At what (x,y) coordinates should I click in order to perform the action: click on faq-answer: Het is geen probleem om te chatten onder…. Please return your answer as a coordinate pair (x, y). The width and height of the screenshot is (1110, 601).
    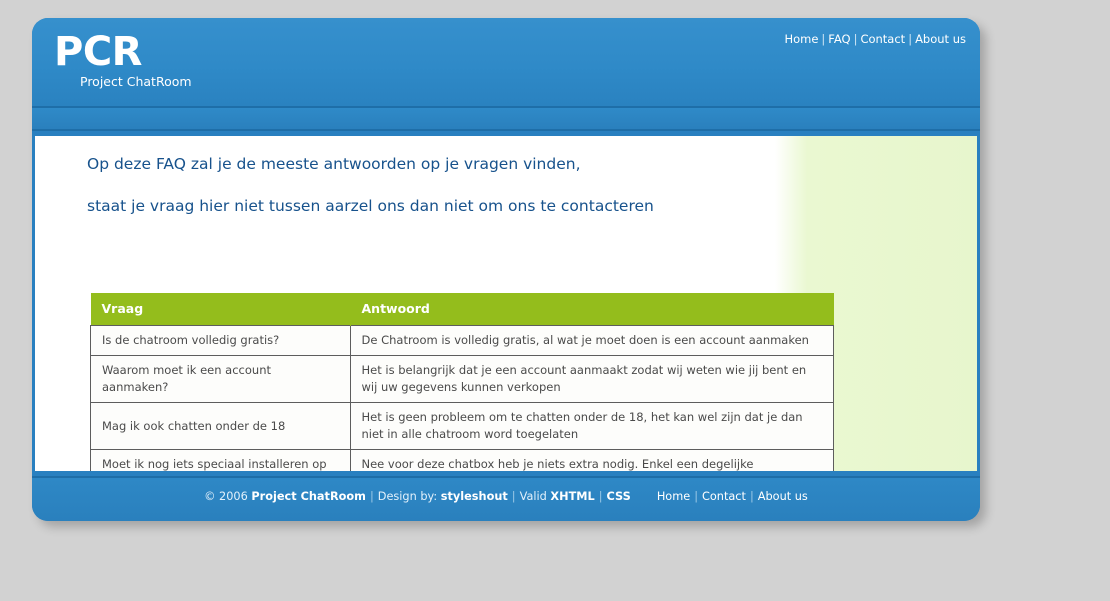
    Looking at the image, I should click on (591, 426).